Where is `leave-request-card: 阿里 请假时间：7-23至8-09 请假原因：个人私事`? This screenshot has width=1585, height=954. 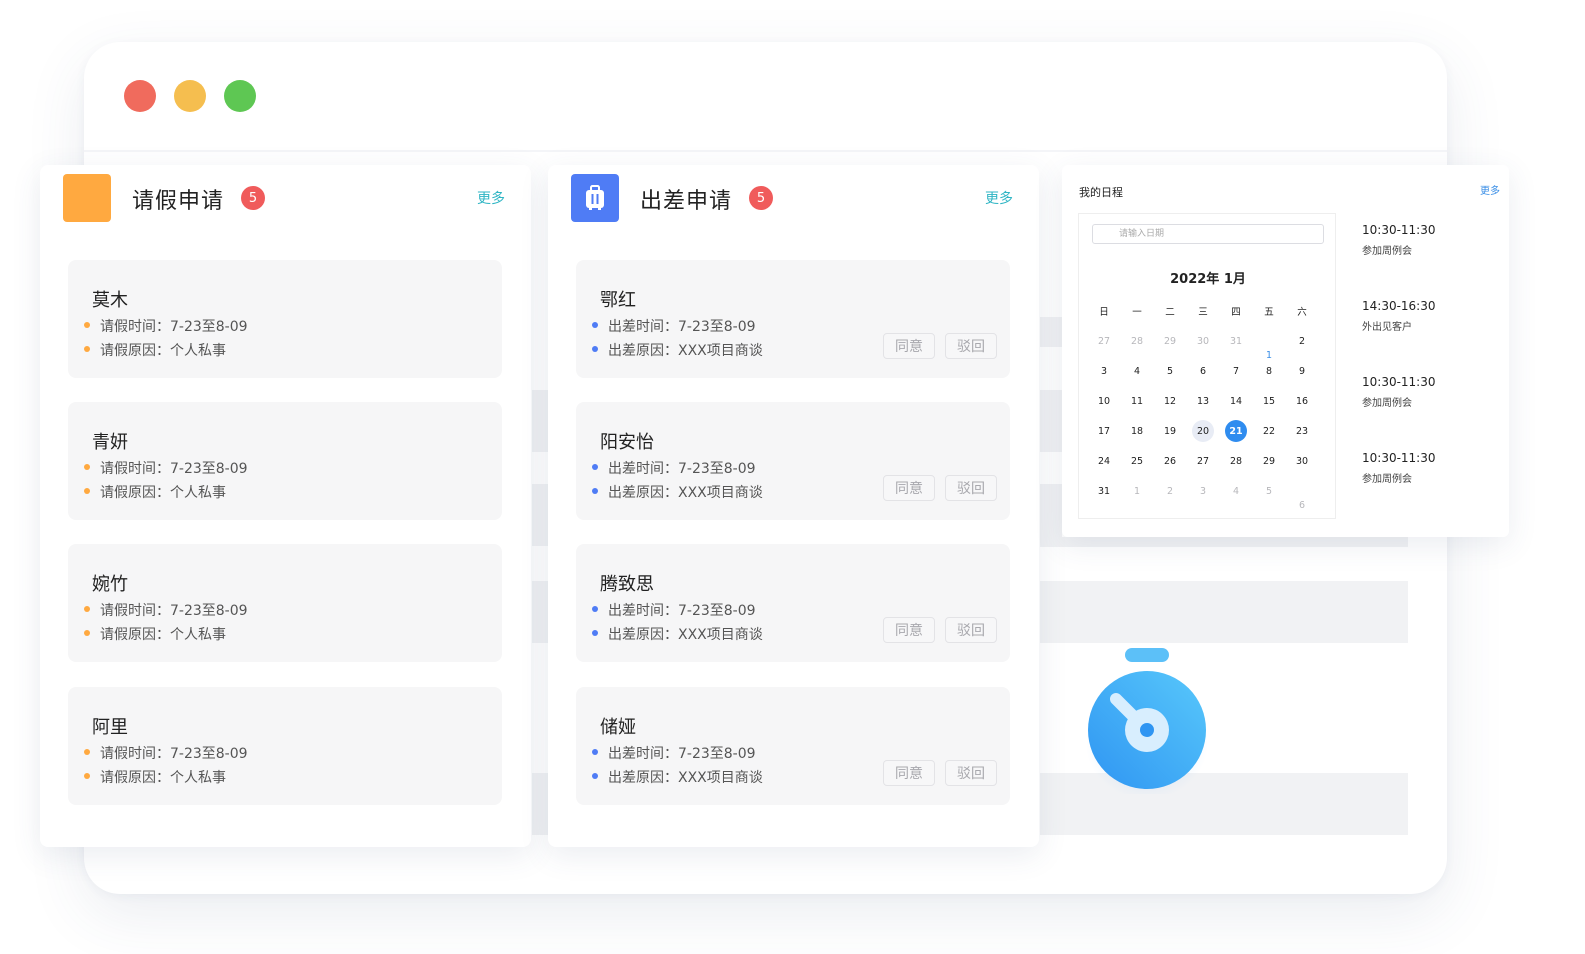
leave-request-card: 阿里 请假时间：7-23至8-09 请假原因：个人私事 is located at coordinates (285, 746).